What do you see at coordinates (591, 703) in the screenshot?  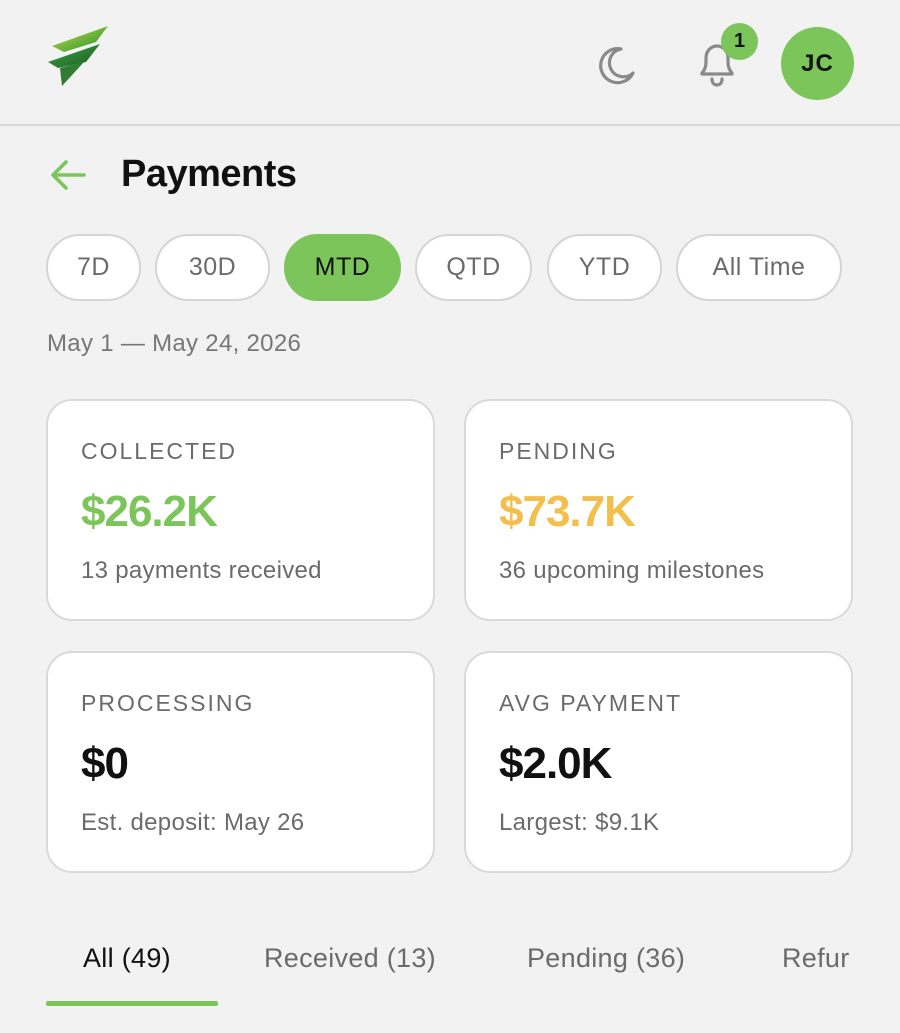 I see `card-label: AVG PAYMENT` at bounding box center [591, 703].